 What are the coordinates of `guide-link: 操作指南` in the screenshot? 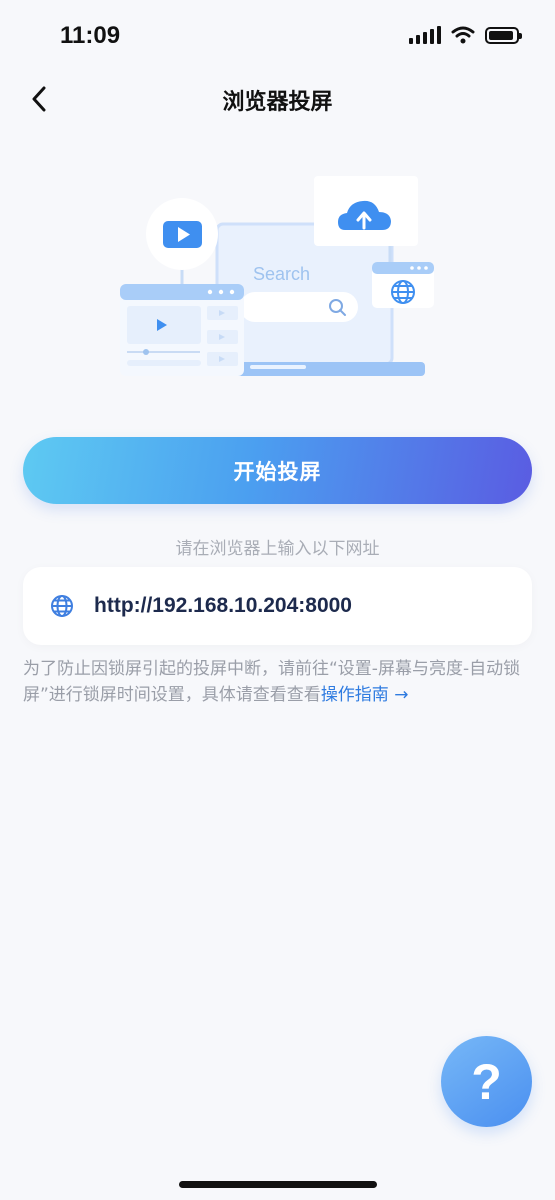 It's located at (355, 695).